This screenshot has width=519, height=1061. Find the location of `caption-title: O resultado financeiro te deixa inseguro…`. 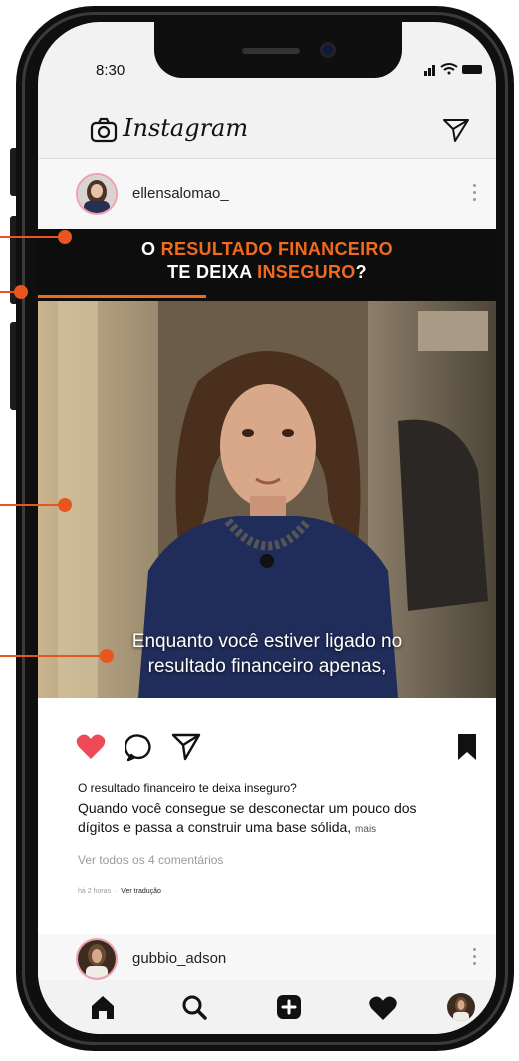

caption-title: O resultado financeiro te deixa inseguro… is located at coordinates (187, 788).